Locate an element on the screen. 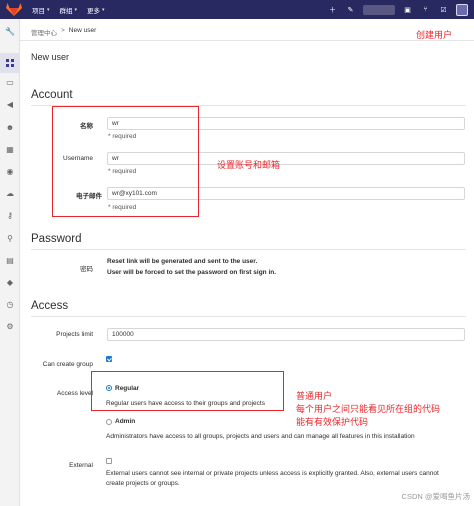 This screenshot has width=474, height=506. clock-icon: ◷ is located at coordinates (10, 305).